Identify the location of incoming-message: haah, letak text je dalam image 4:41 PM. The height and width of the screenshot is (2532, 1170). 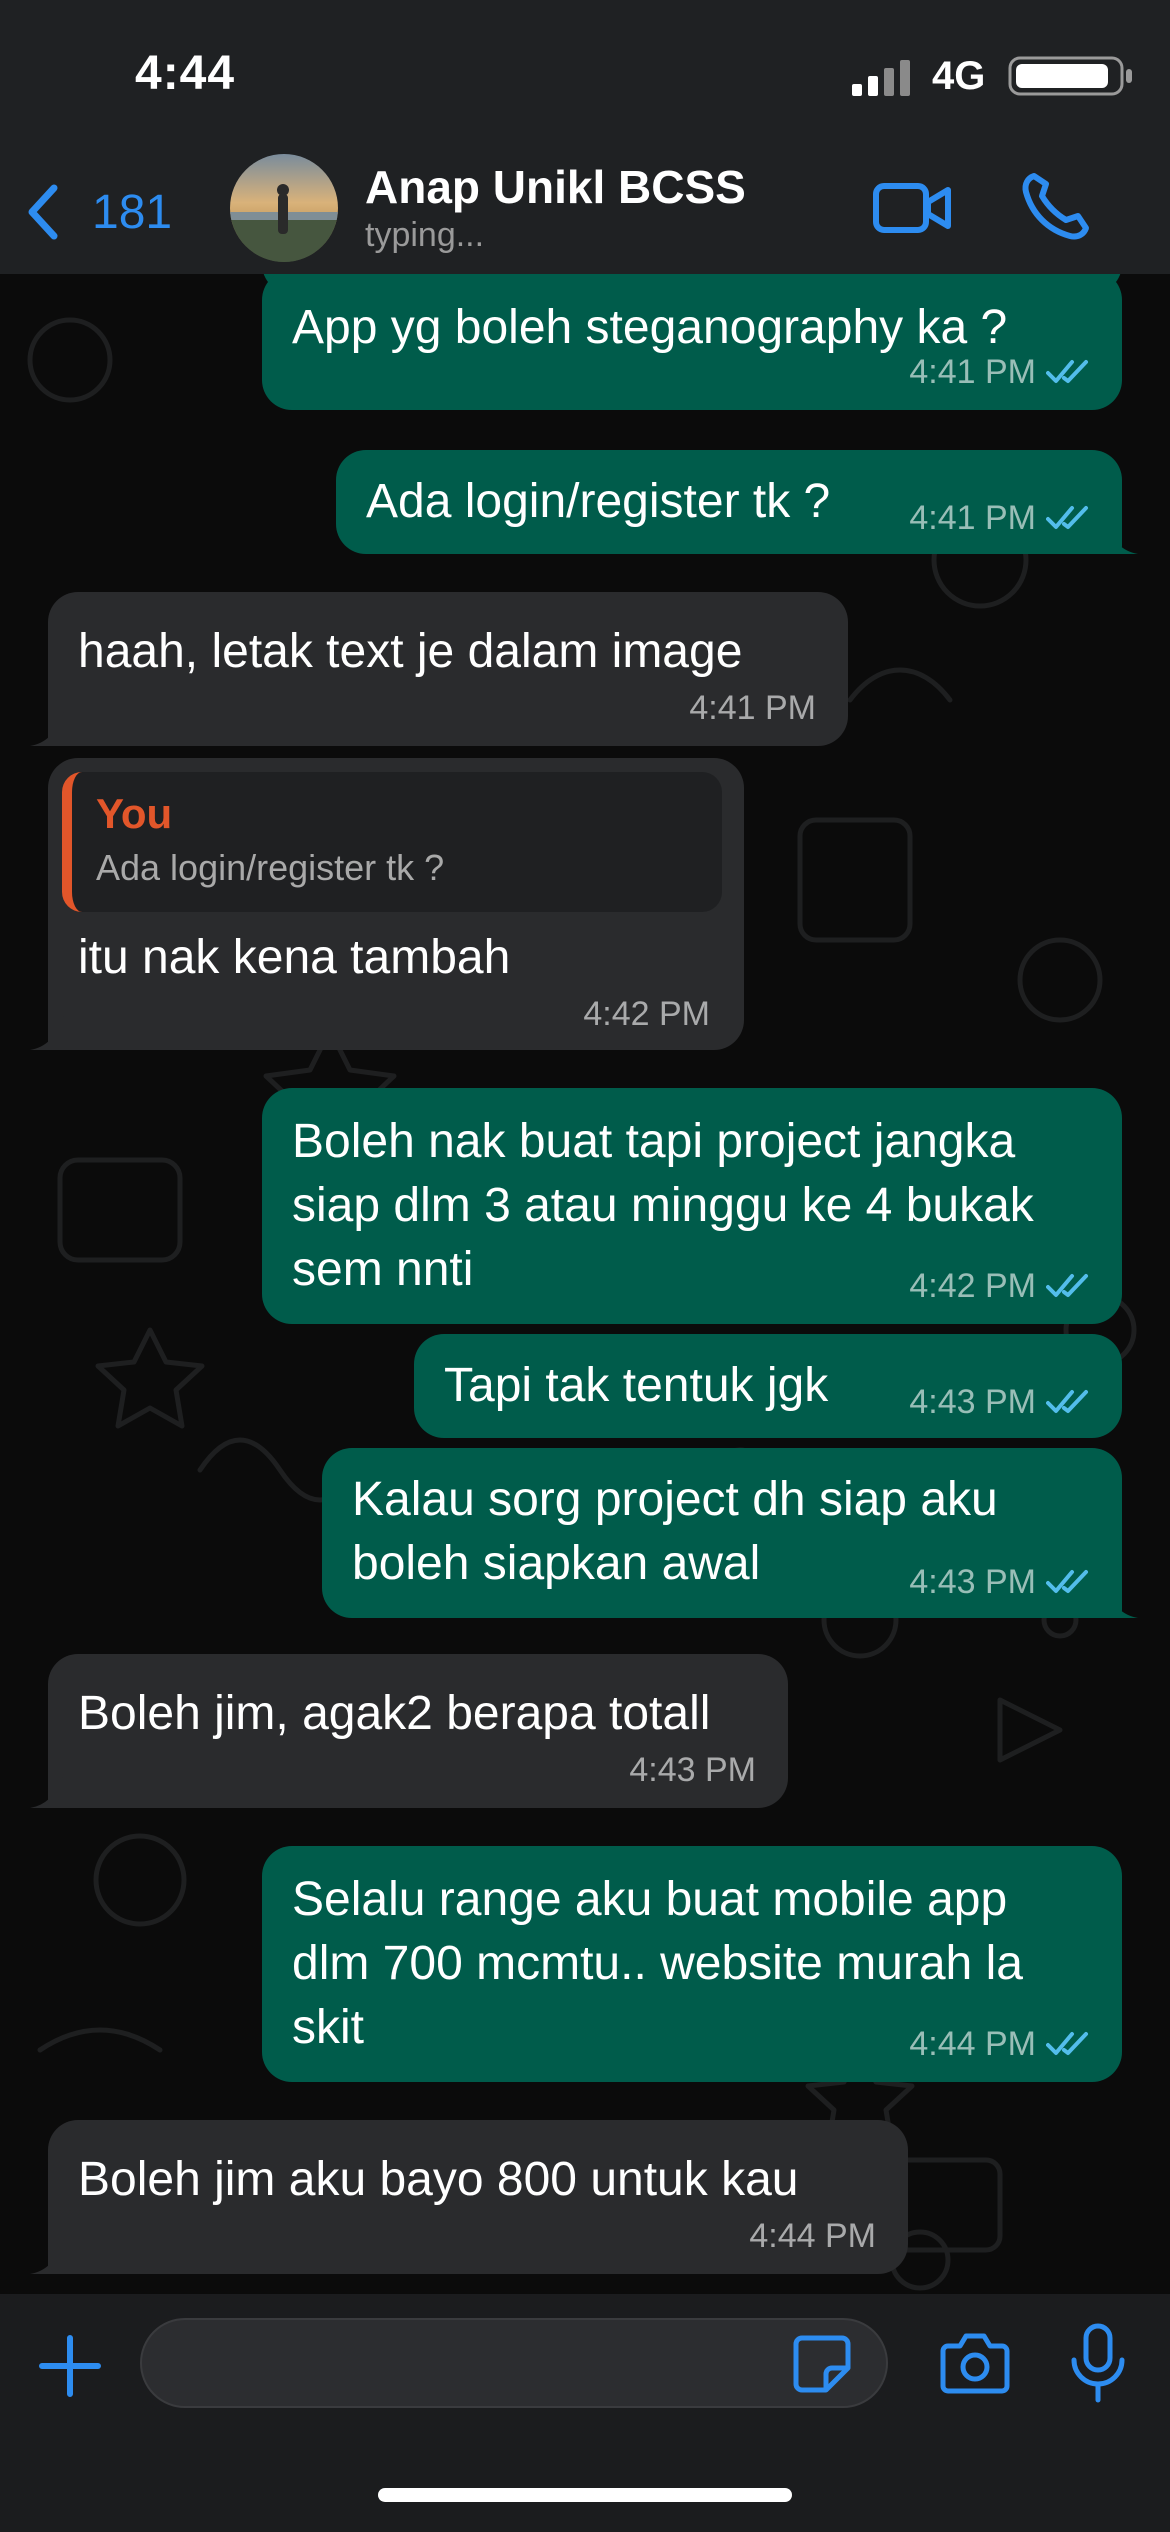
(448, 669).